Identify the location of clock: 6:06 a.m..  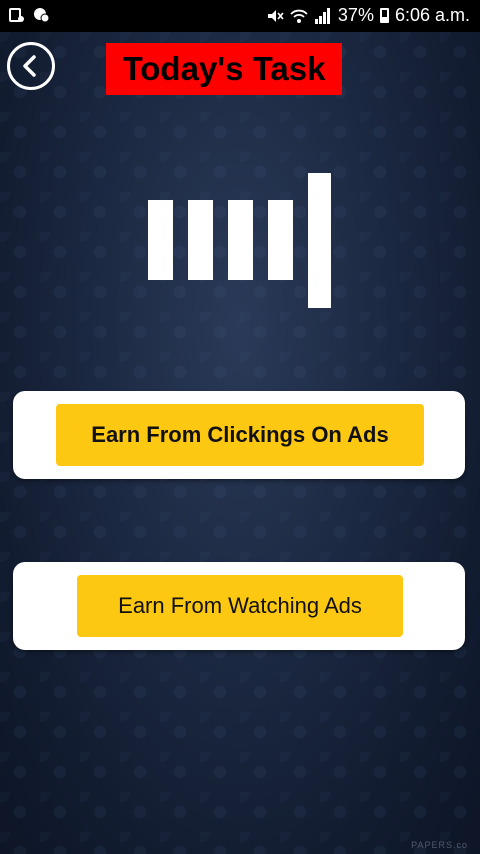
(432, 15).